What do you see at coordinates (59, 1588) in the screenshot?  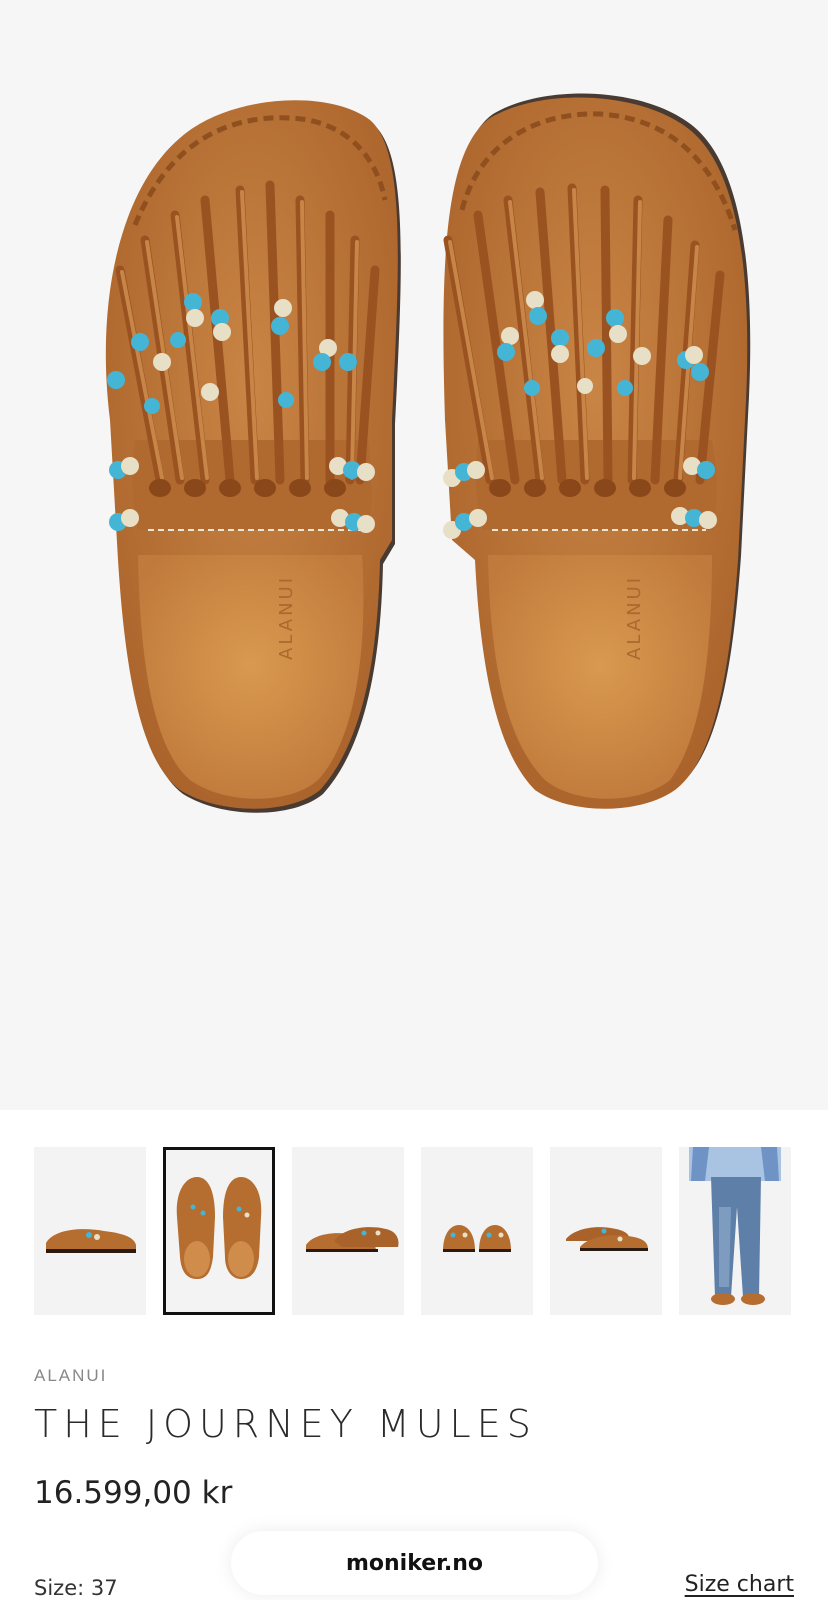 I see `size-label: Size:` at bounding box center [59, 1588].